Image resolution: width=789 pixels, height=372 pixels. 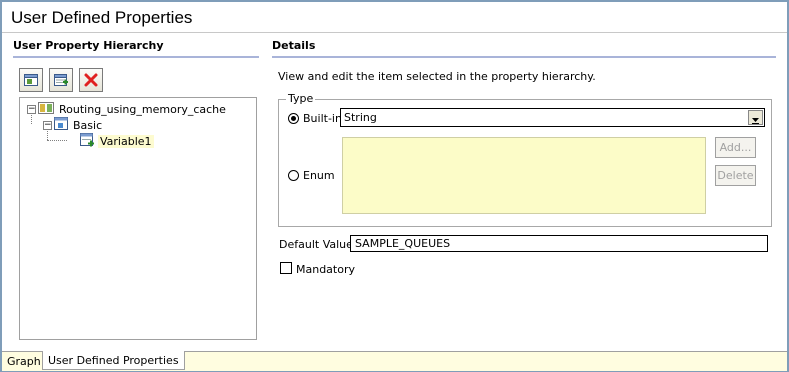 What do you see at coordinates (552, 117) in the screenshot?
I see `builtin-type-select: String` at bounding box center [552, 117].